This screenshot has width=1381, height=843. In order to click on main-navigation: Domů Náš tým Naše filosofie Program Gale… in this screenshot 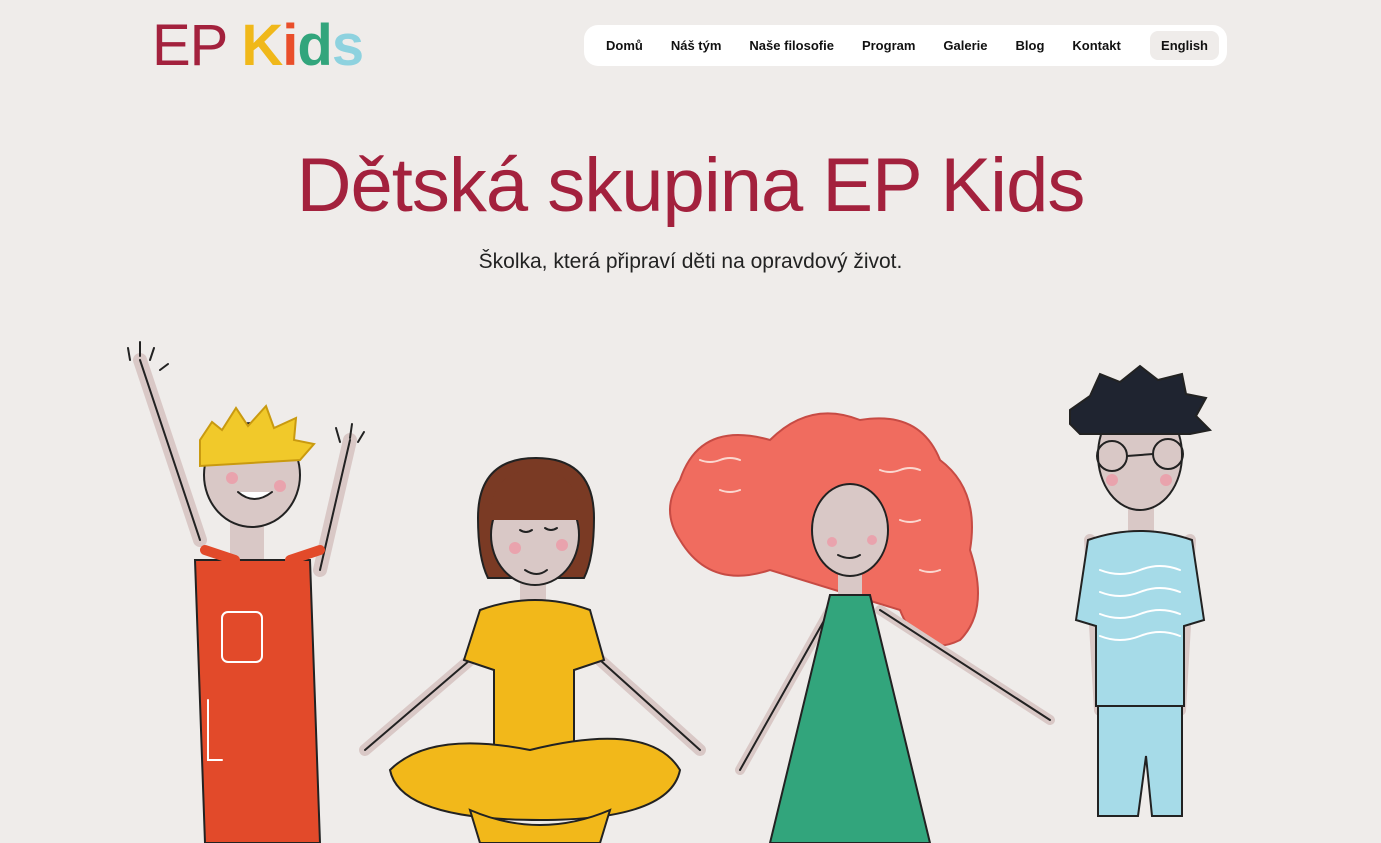, I will do `click(905, 45)`.